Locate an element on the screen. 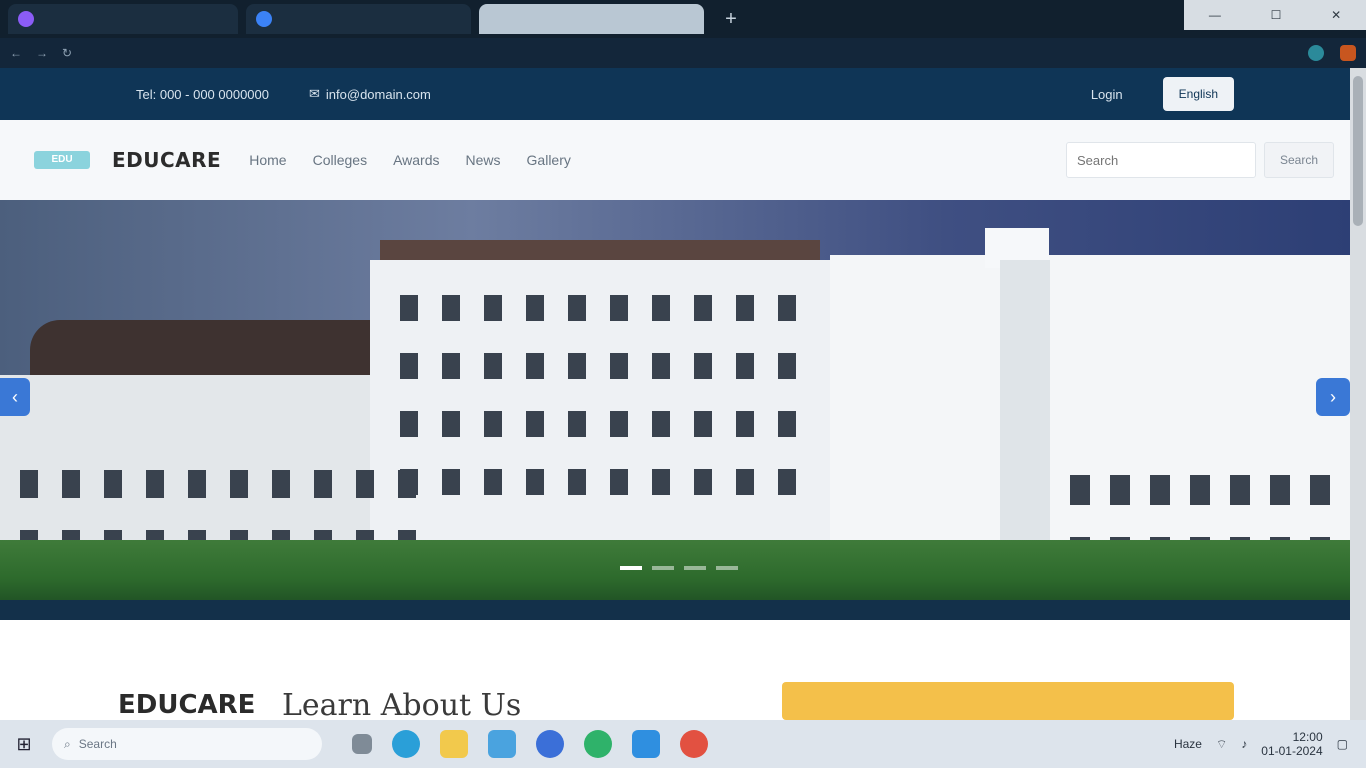 This screenshot has width=1366, height=768. search-icon: ⌕ is located at coordinates (67, 743).